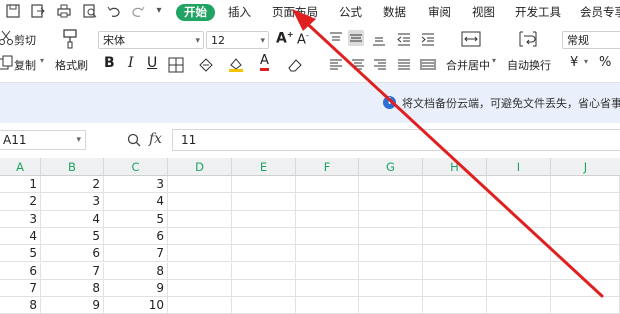 The height and width of the screenshot is (314, 620). I want to click on merge-center-label: 合并居中, so click(468, 65).